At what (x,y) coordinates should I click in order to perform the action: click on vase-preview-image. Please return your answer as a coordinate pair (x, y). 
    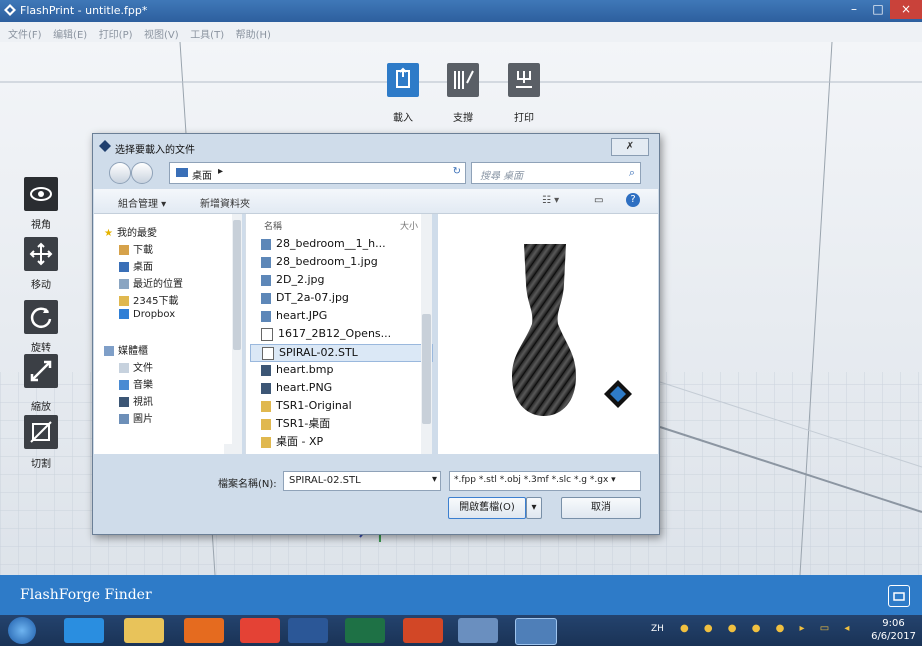
    Looking at the image, I should click on (572, 330).